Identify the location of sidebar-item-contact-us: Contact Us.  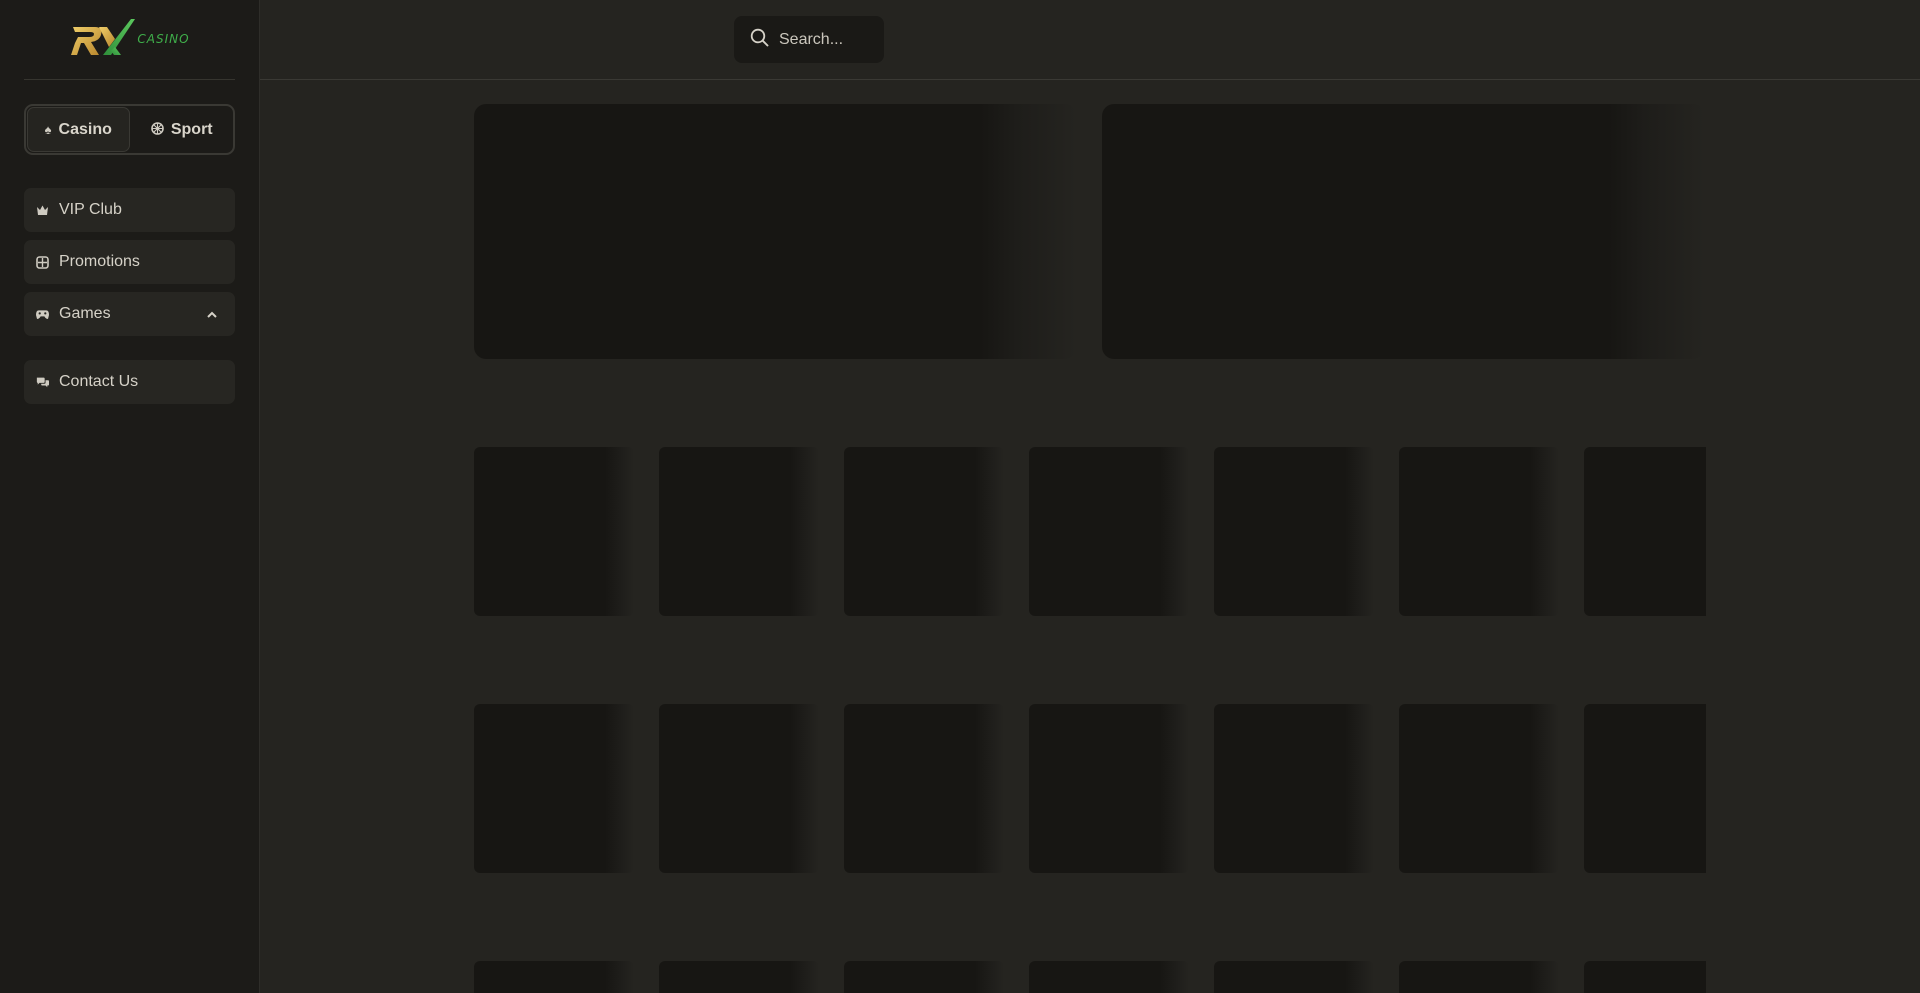
(129, 382).